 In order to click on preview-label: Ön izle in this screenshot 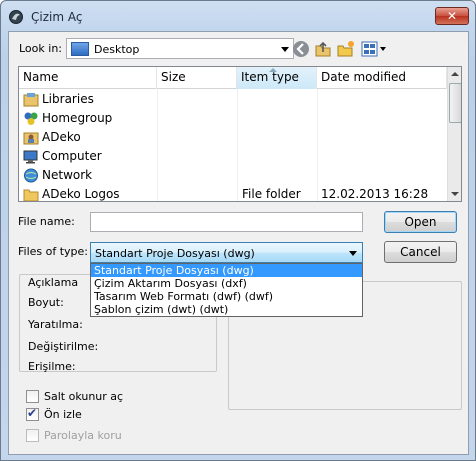, I will do `click(63, 414)`.